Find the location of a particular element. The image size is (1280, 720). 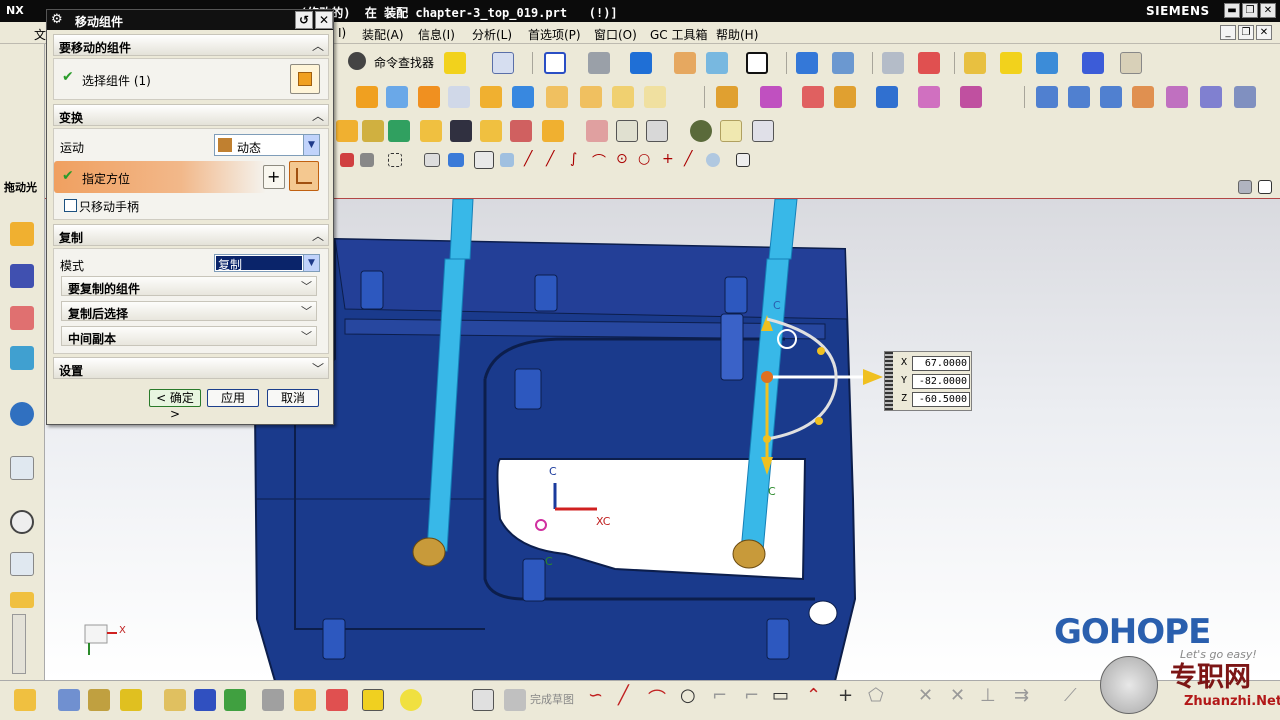

doc-restore-button: ❐ is located at coordinates (1246, 32).